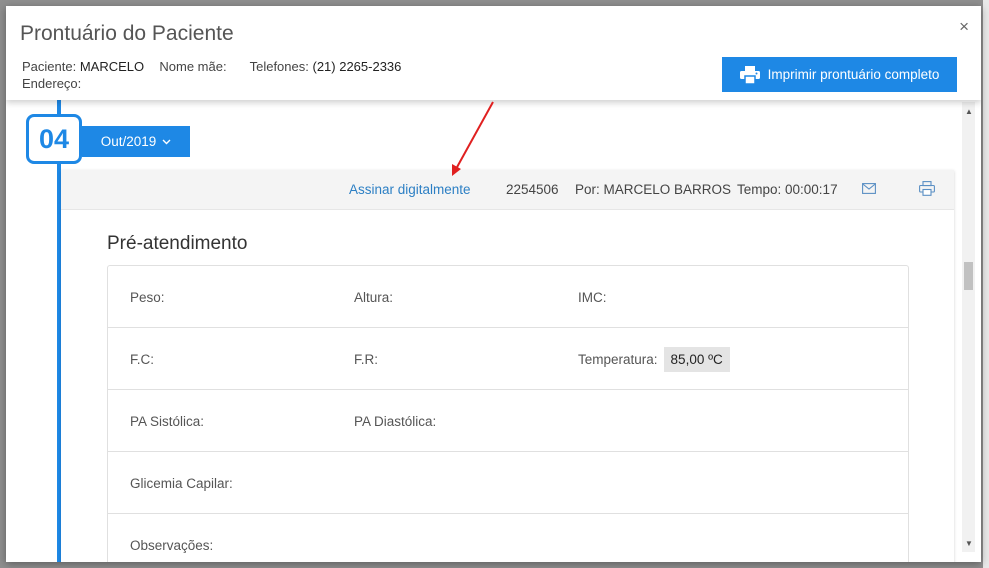  Describe the element at coordinates (696, 359) in the screenshot. I see `temperature-value: 85,00 ºC` at that location.